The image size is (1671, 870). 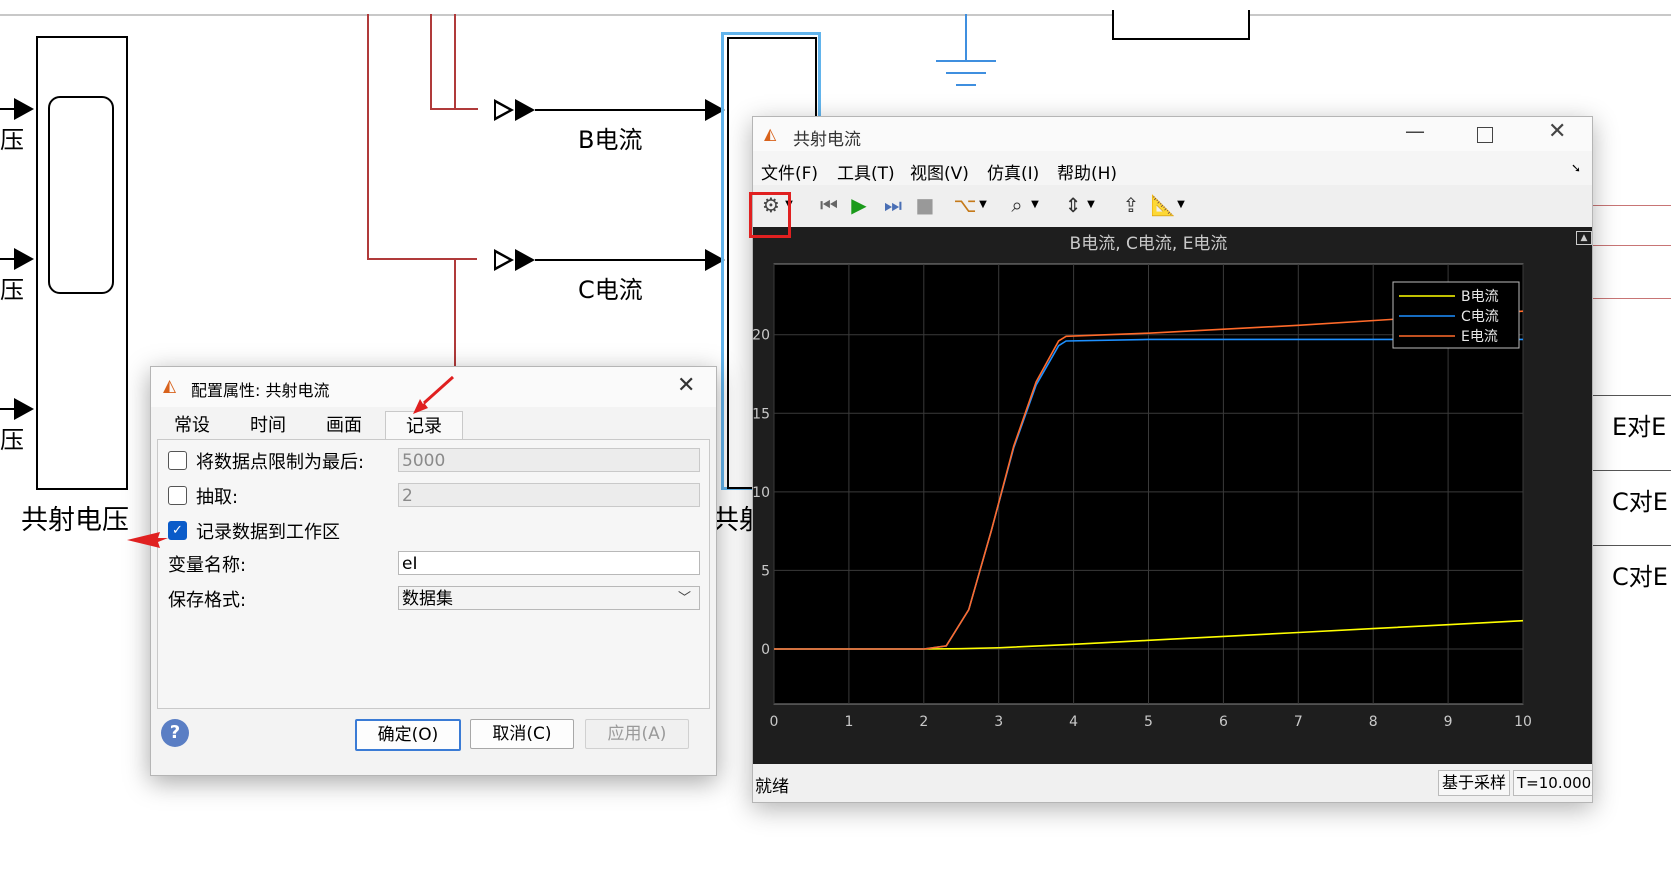 What do you see at coordinates (684, 598) in the screenshot?
I see `chevron-down-icon: ﹀` at bounding box center [684, 598].